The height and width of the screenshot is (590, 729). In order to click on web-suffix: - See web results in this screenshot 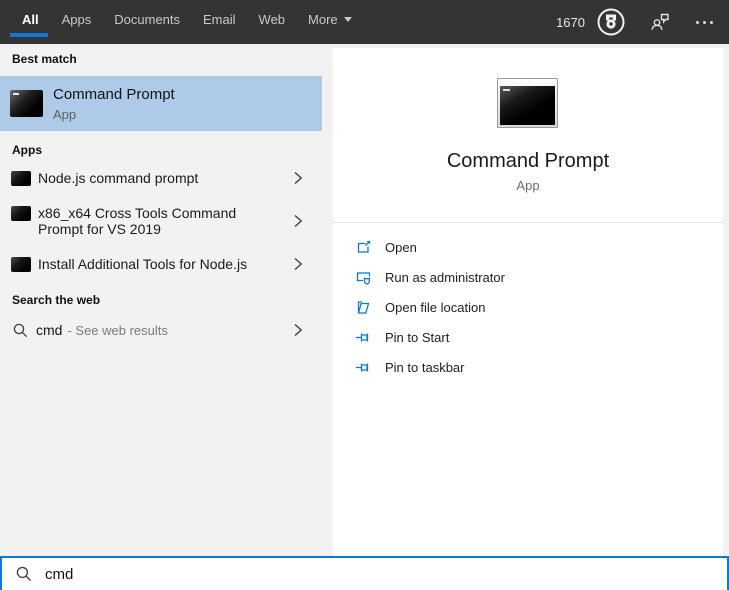, I will do `click(117, 330)`.